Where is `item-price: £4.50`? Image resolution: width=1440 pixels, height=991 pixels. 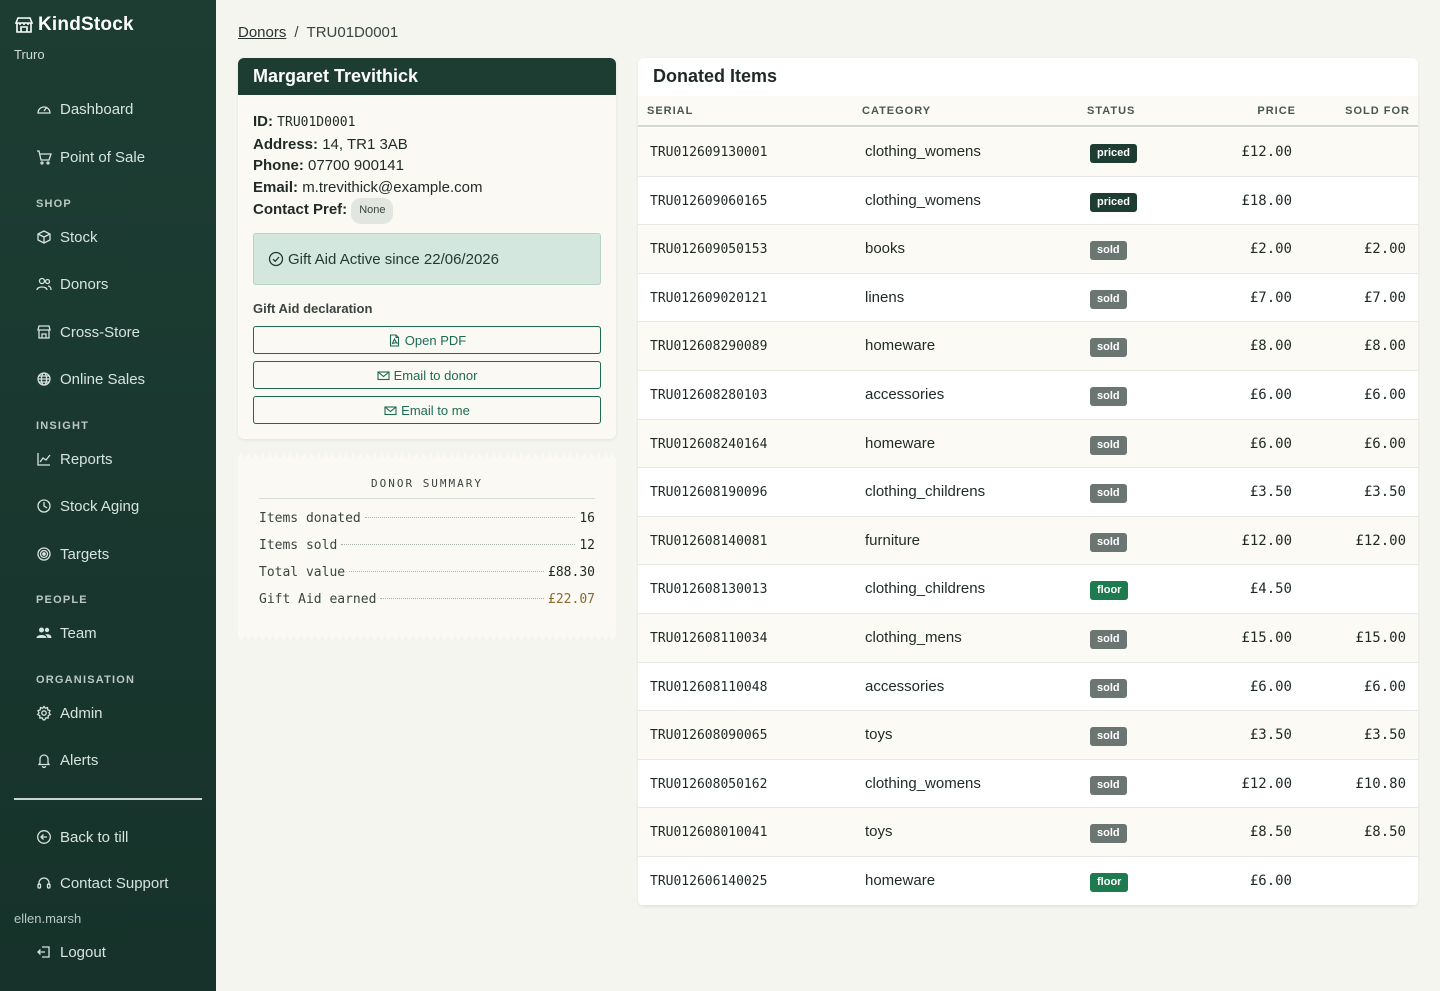 item-price: £4.50 is located at coordinates (1270, 589).